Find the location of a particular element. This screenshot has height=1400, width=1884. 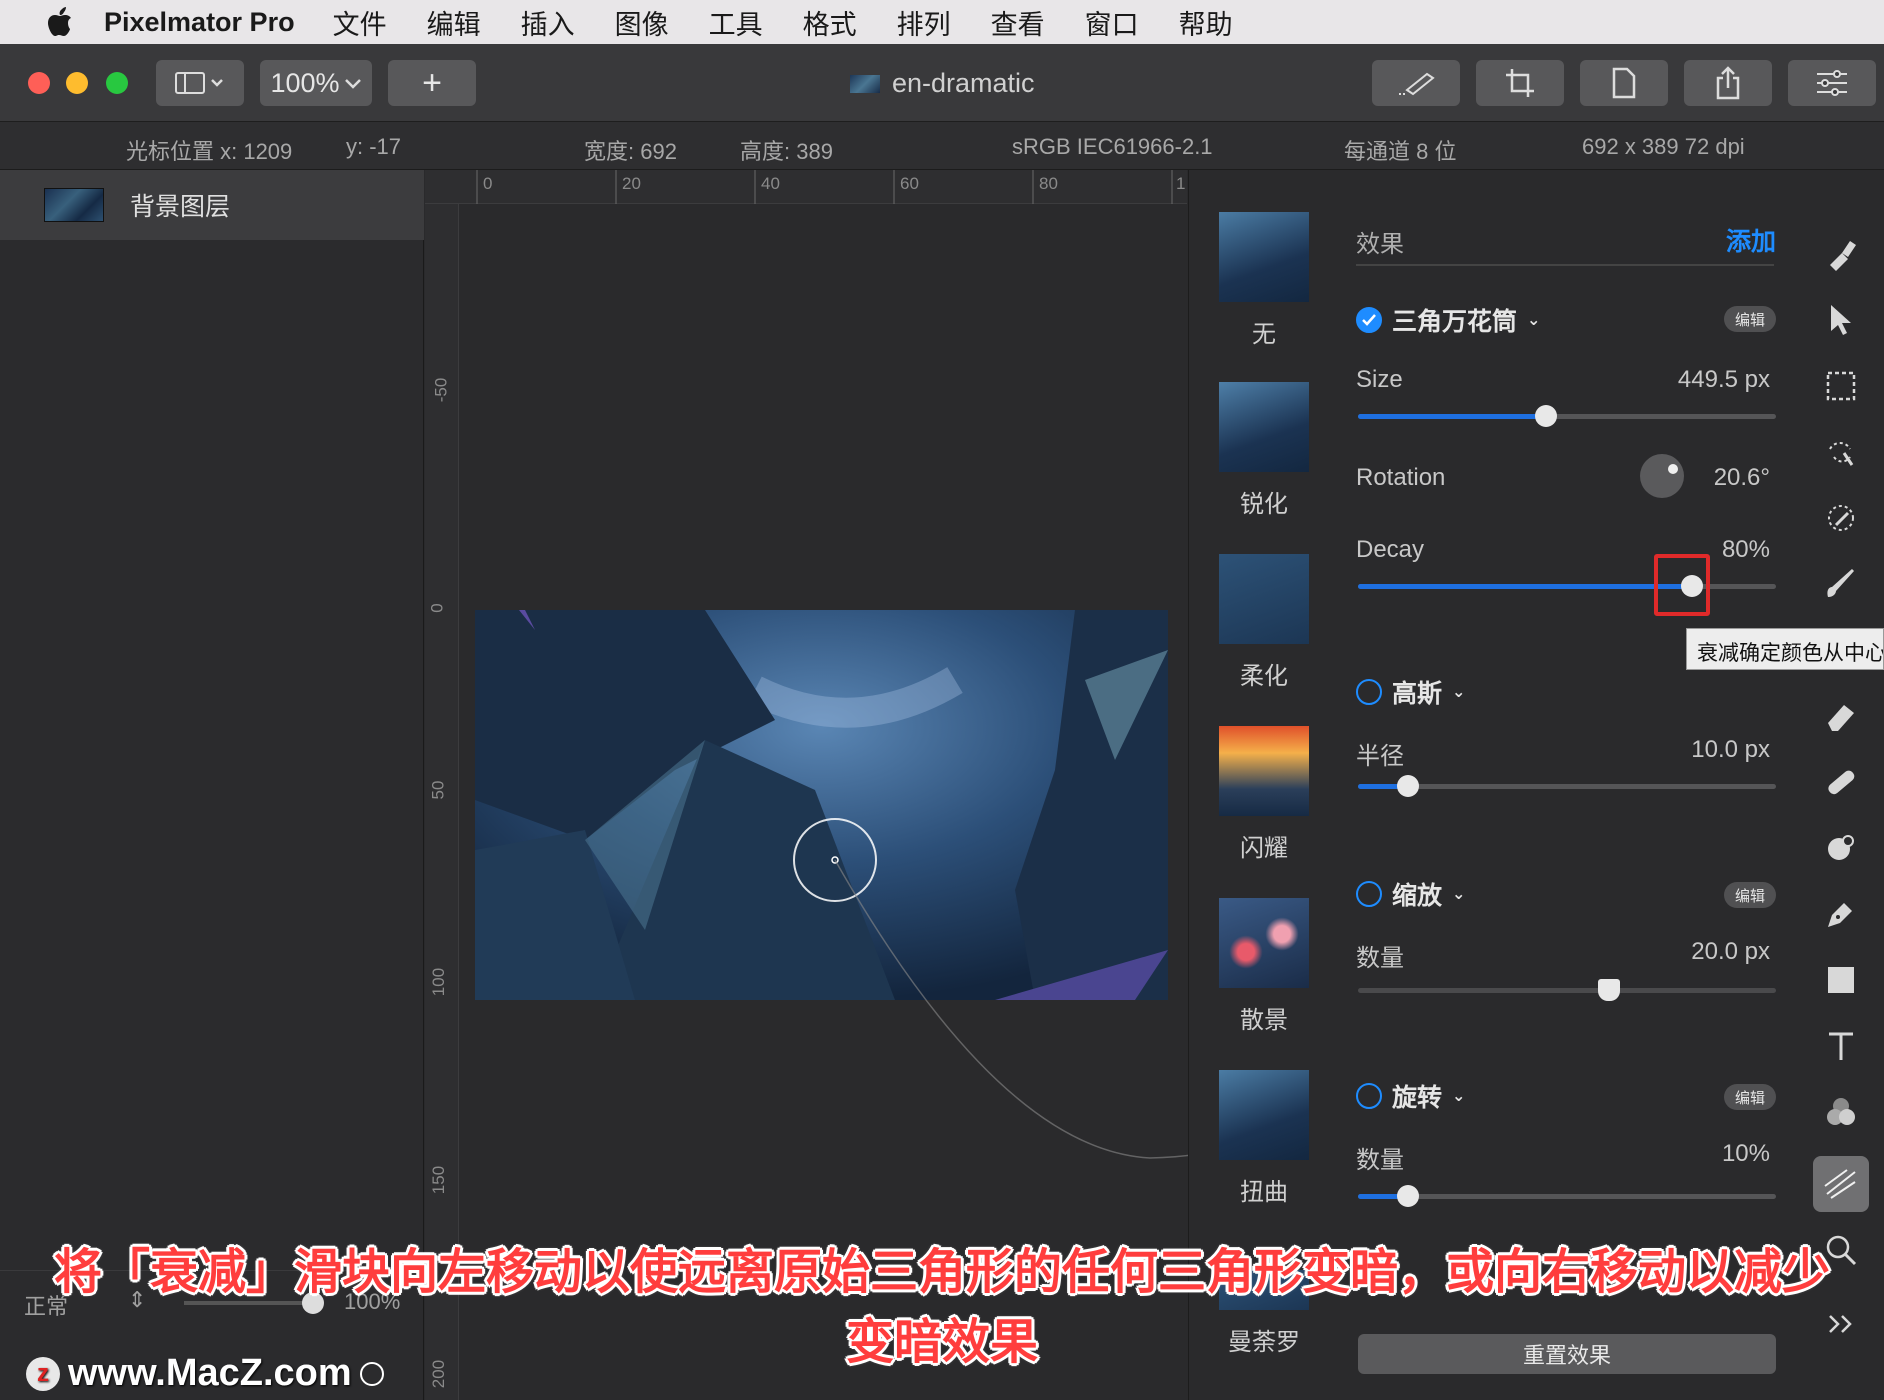

param-value: 10% is located at coordinates (1746, 1154).